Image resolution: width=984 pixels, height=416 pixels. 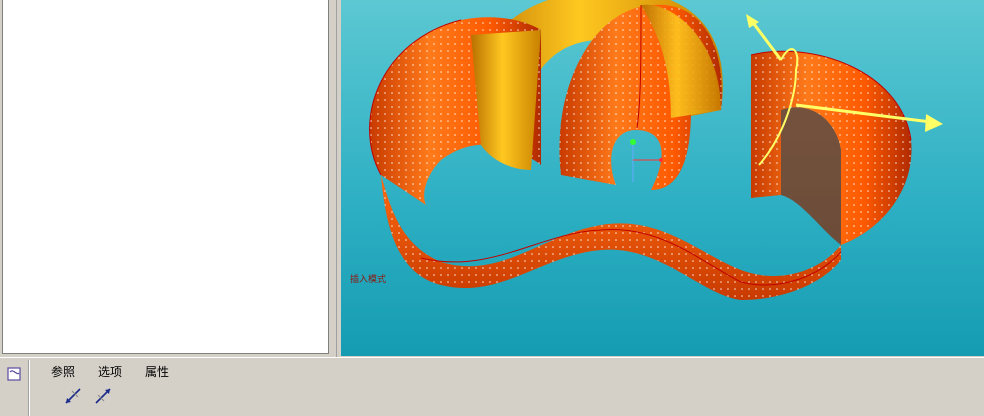 I want to click on dashboard-separator, so click(x=29, y=388).